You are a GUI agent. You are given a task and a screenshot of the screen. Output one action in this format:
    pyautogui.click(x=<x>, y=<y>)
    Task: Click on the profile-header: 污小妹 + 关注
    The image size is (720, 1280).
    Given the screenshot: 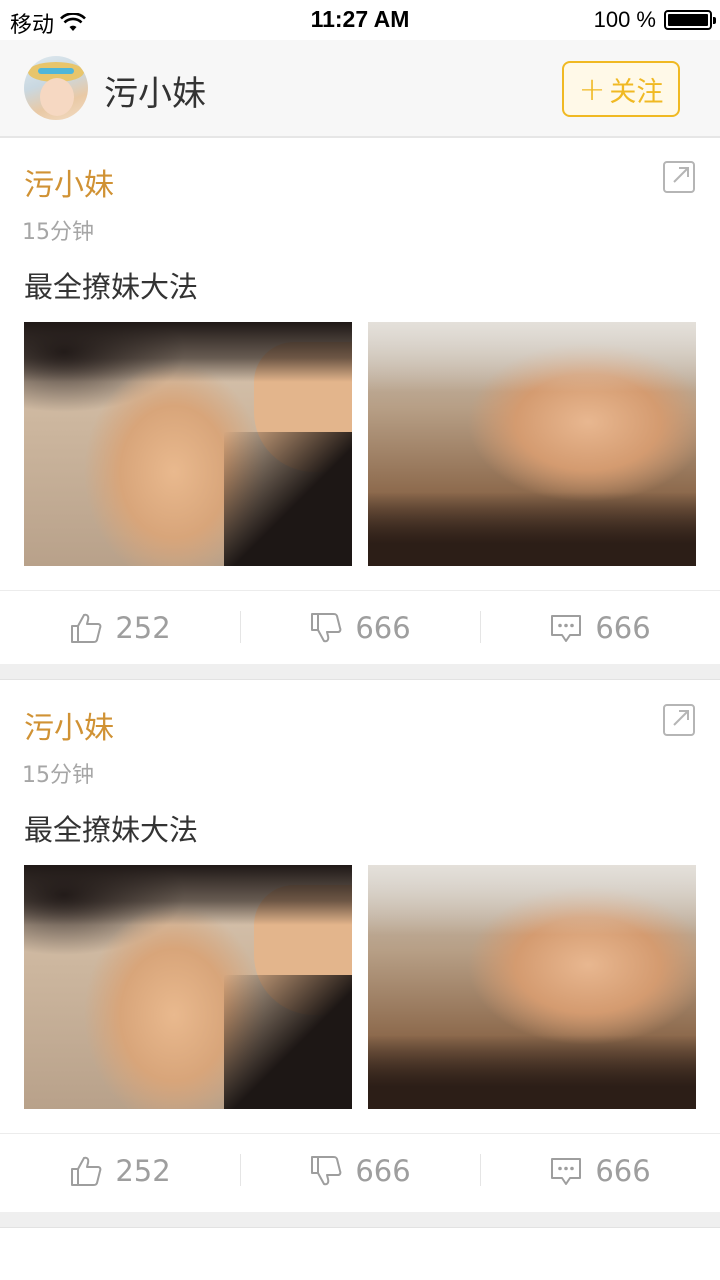 What is the action you would take?
    pyautogui.click(x=360, y=89)
    